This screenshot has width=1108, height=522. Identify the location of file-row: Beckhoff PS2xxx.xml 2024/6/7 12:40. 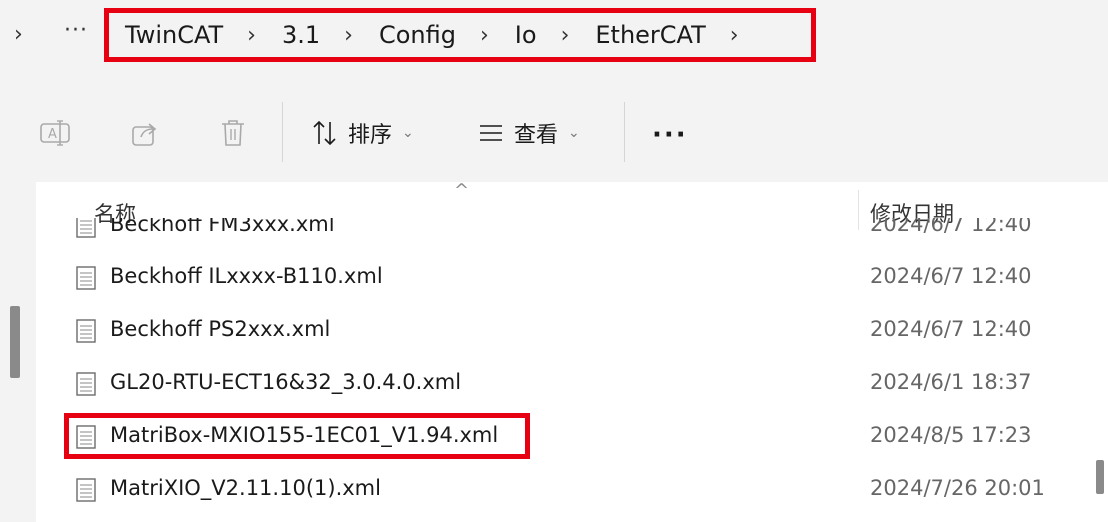
(566, 331).